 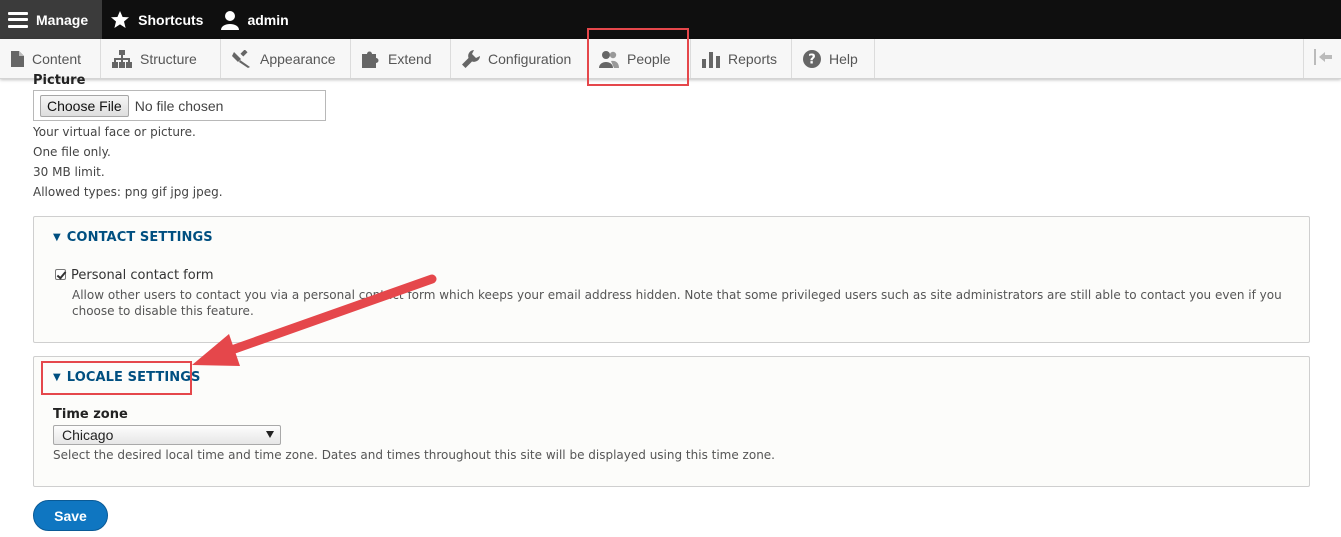 I want to click on contact-description-line2: choose to disable this feature., so click(x=163, y=311).